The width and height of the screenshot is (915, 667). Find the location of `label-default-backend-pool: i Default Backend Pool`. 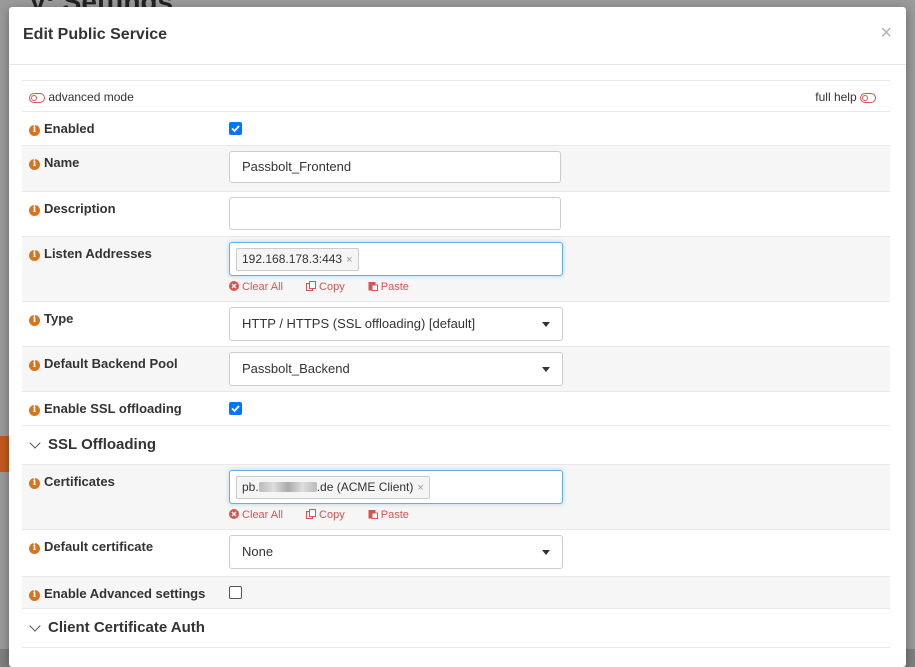

label-default-backend-pool: i Default Backend Pool is located at coordinates (103, 363).